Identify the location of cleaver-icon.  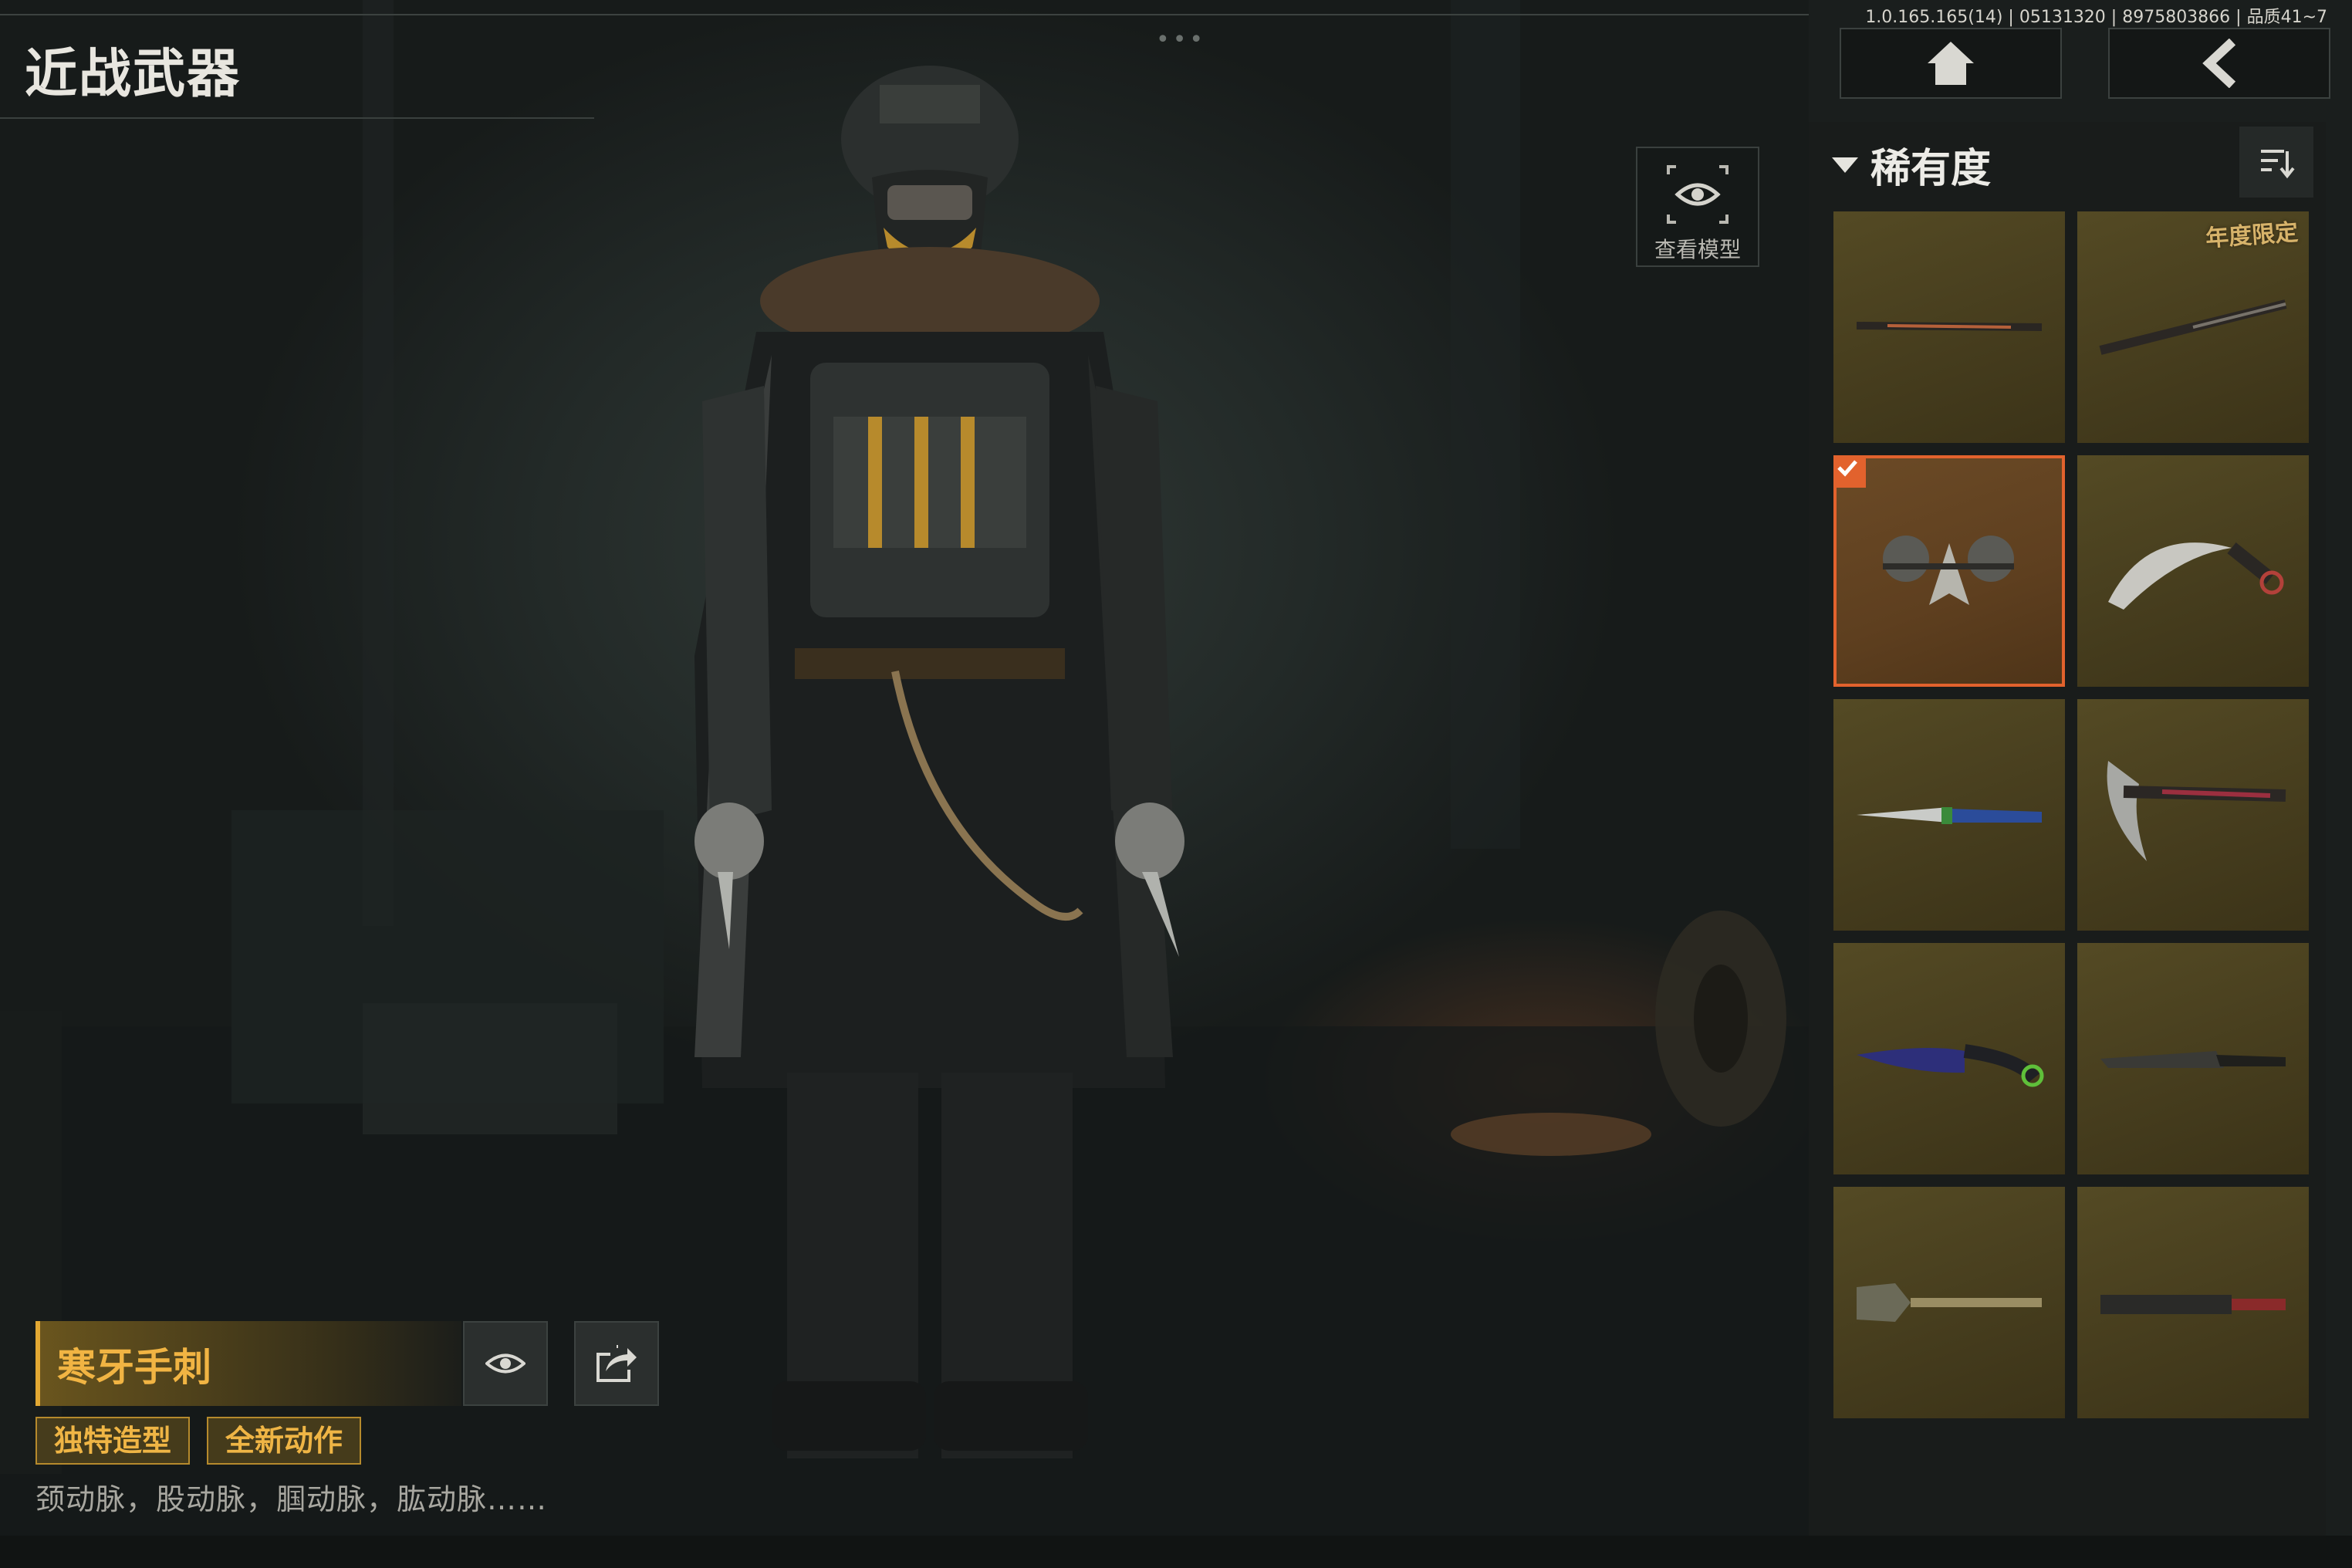
(2193, 1304).